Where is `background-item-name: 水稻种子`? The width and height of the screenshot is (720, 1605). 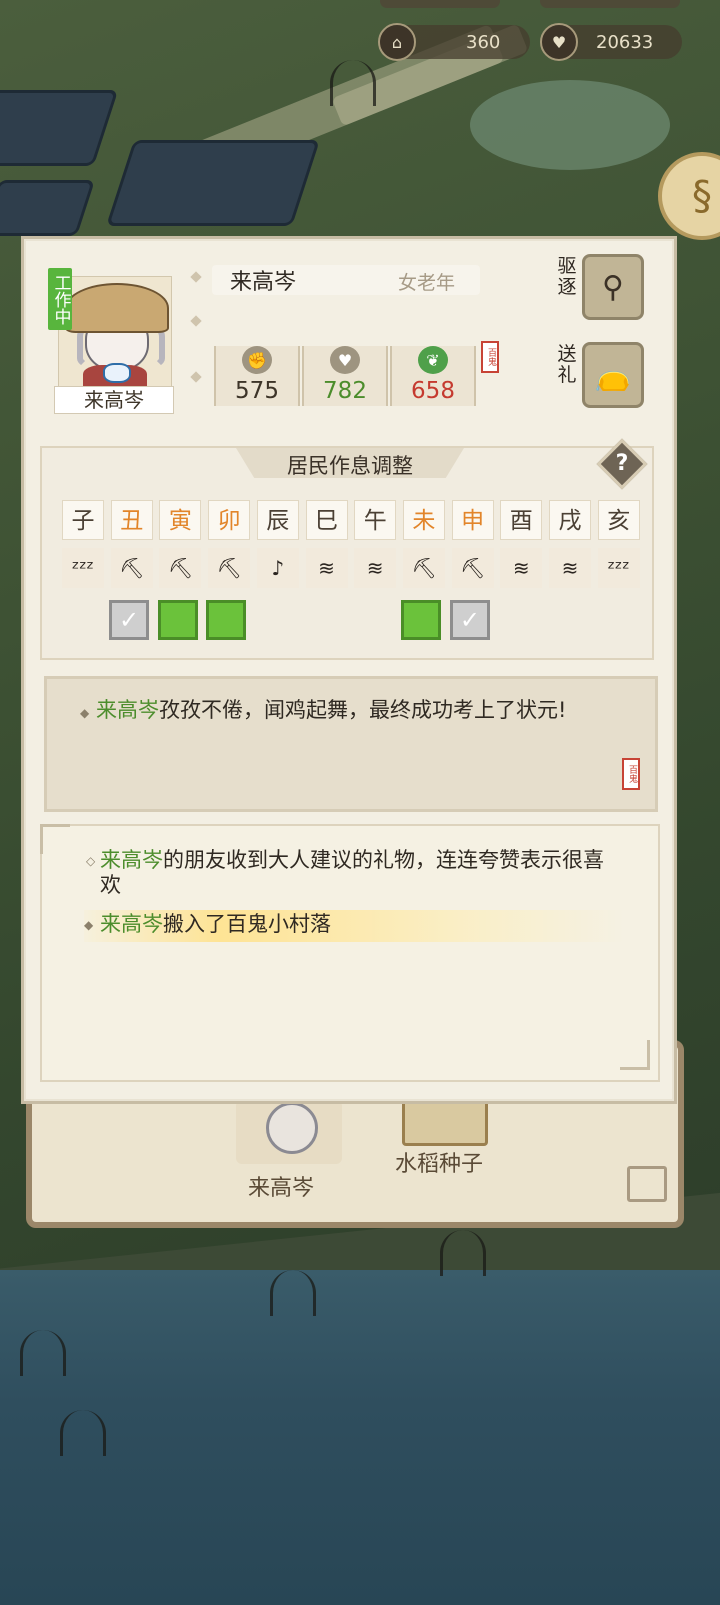 background-item-name: 水稻种子 is located at coordinates (439, 1164).